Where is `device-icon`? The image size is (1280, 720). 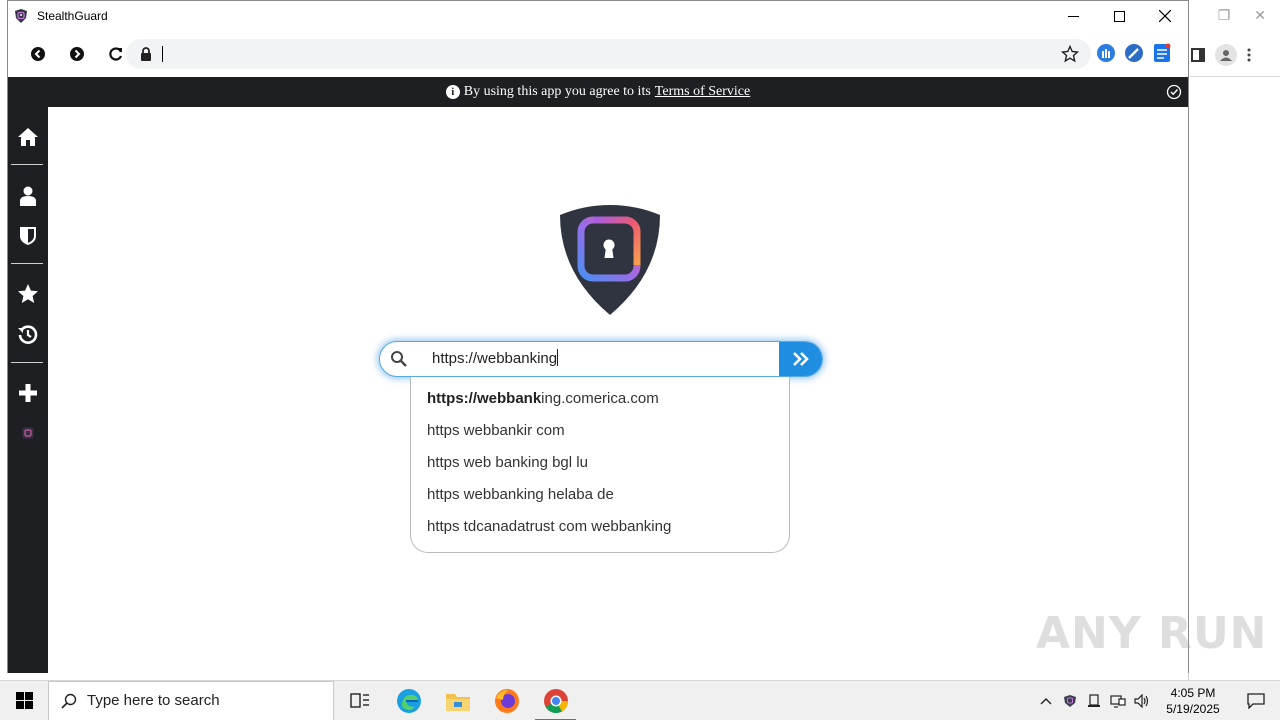
device-icon is located at coordinates (1094, 700).